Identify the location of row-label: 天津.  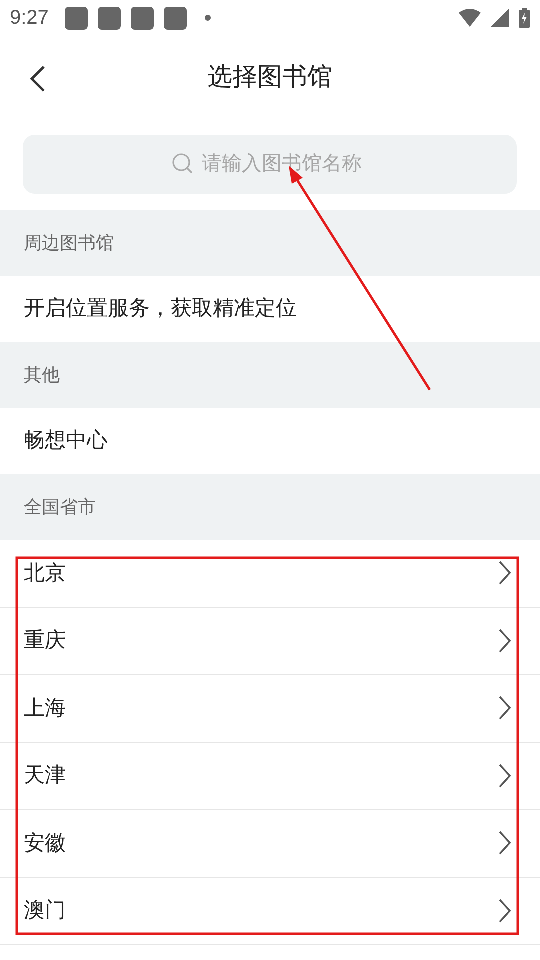
(45, 776).